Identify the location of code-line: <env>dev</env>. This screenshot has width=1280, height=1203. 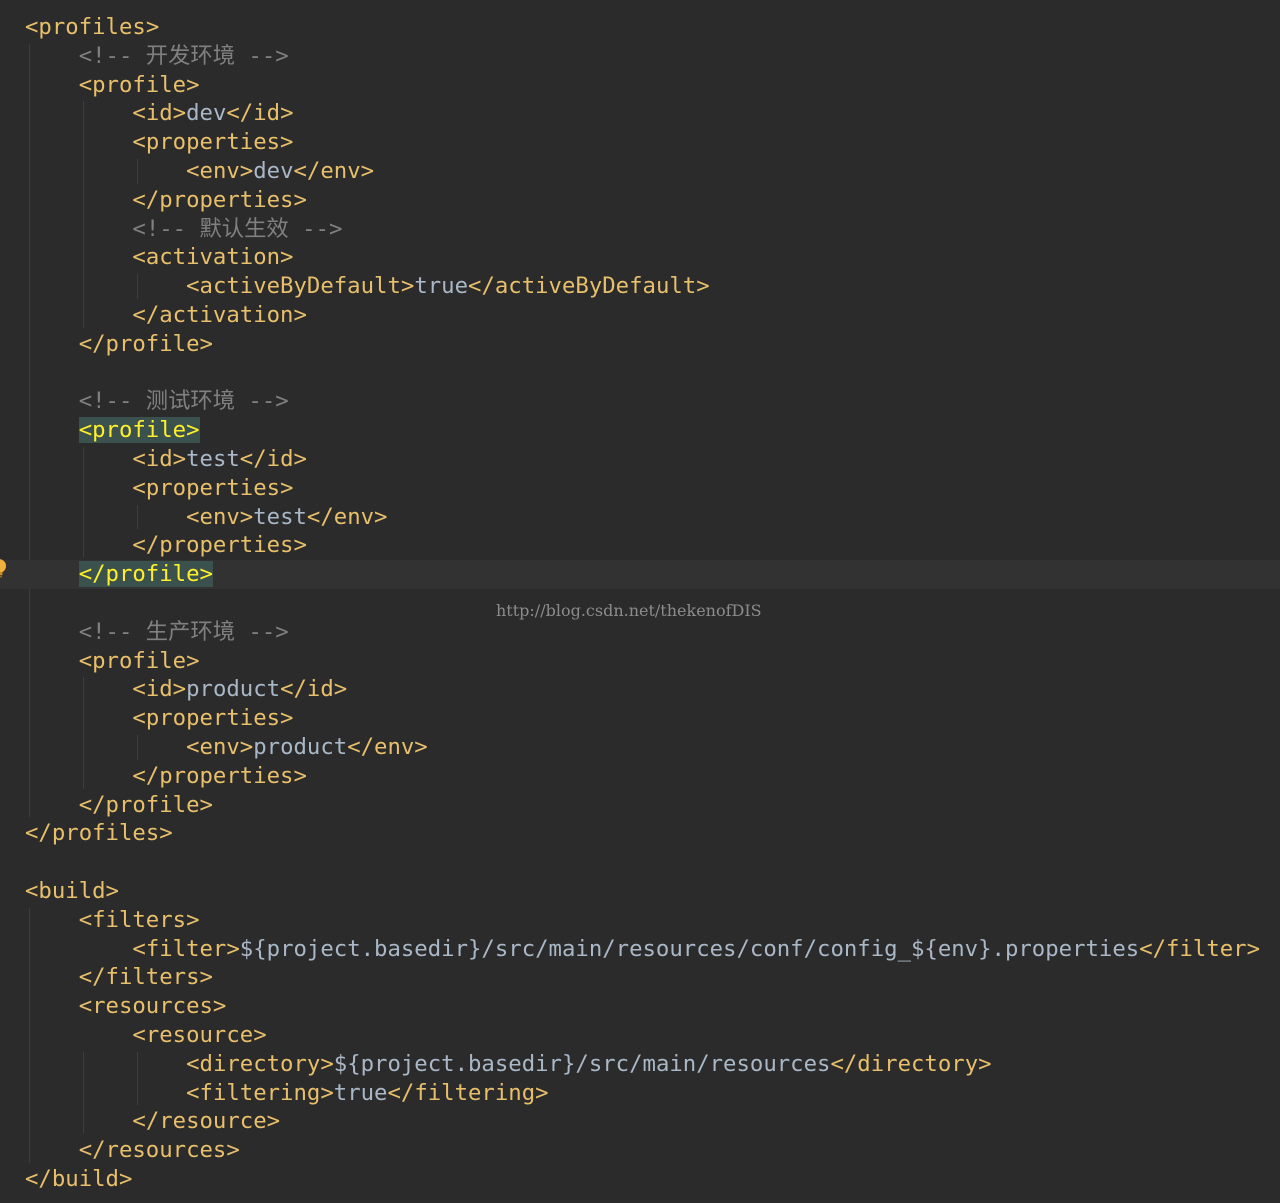
(640, 171).